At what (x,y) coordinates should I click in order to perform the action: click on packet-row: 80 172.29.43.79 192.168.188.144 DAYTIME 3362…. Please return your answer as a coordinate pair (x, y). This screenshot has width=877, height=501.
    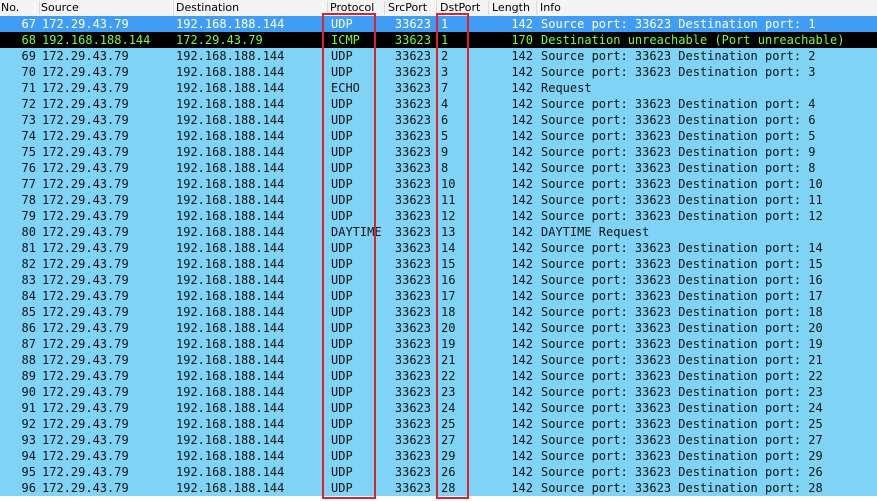
    Looking at the image, I should click on (438, 232).